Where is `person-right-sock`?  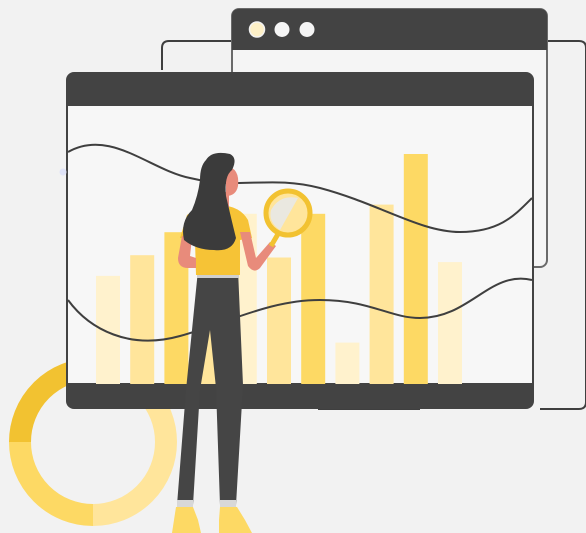 person-right-sock is located at coordinates (228, 503).